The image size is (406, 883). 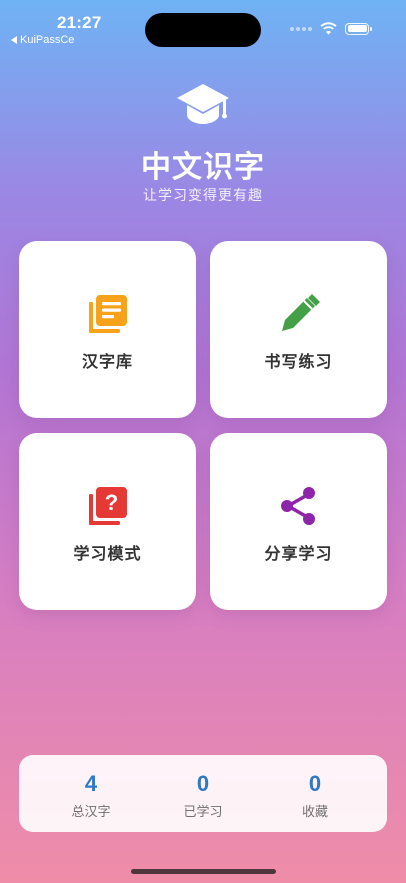 What do you see at coordinates (314, 812) in the screenshot?
I see `stat-label: 收藏` at bounding box center [314, 812].